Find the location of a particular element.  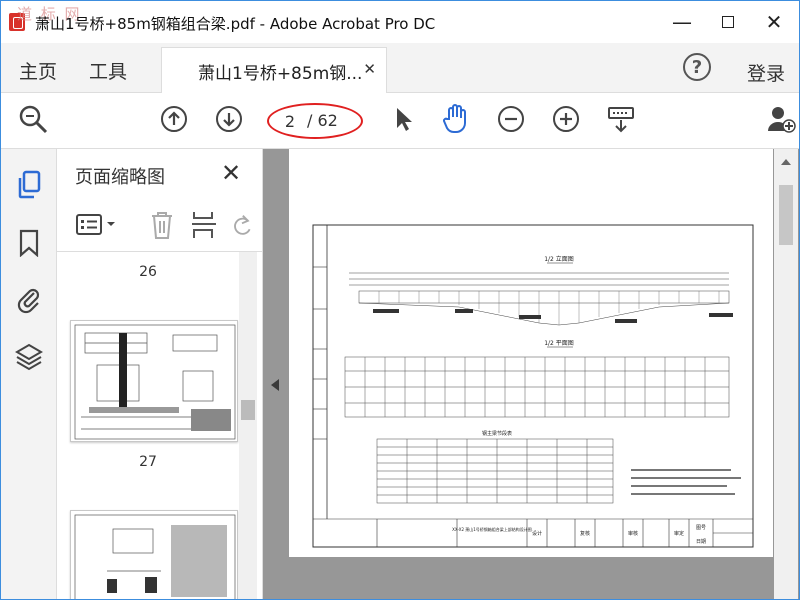

login-button: 登录 is located at coordinates (766, 72).